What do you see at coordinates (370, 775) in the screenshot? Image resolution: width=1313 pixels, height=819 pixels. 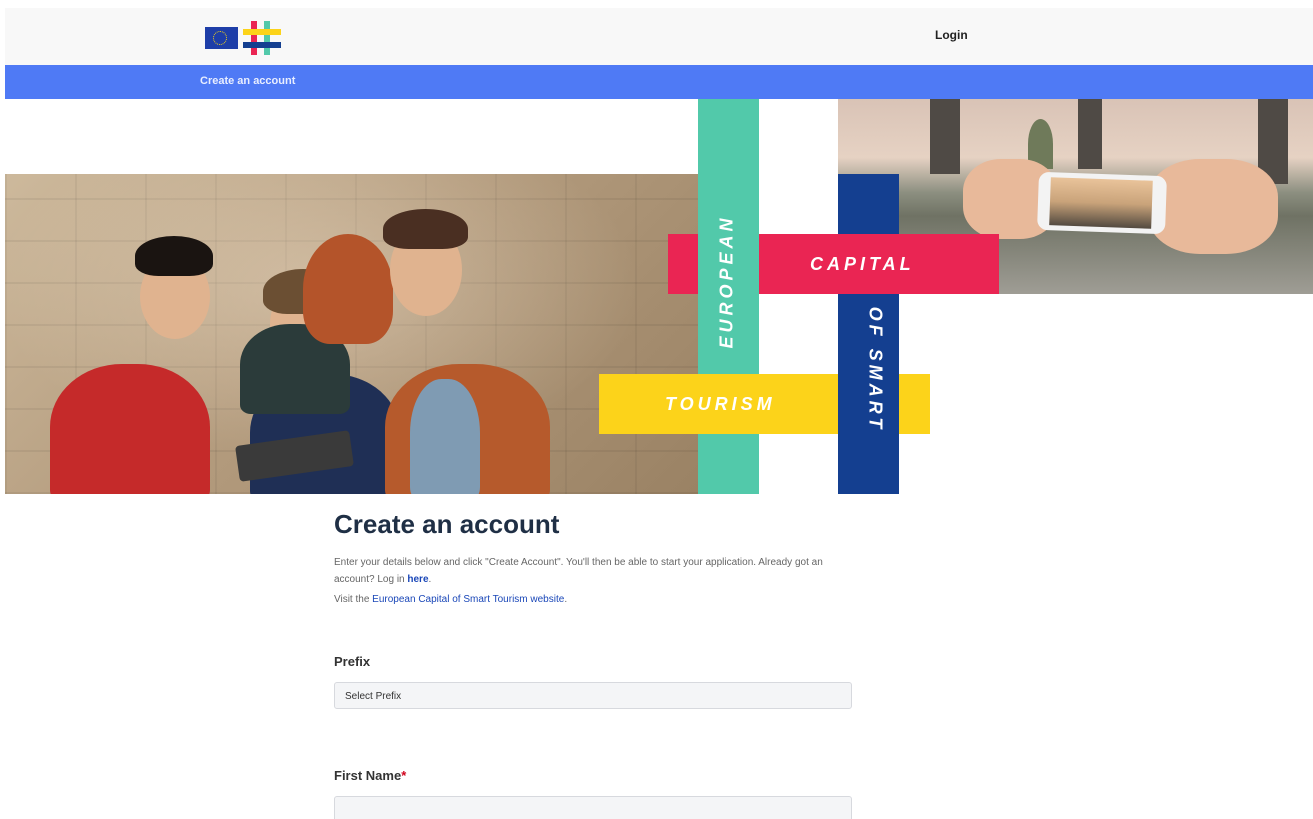 I see `first-name-label: First Name*` at bounding box center [370, 775].